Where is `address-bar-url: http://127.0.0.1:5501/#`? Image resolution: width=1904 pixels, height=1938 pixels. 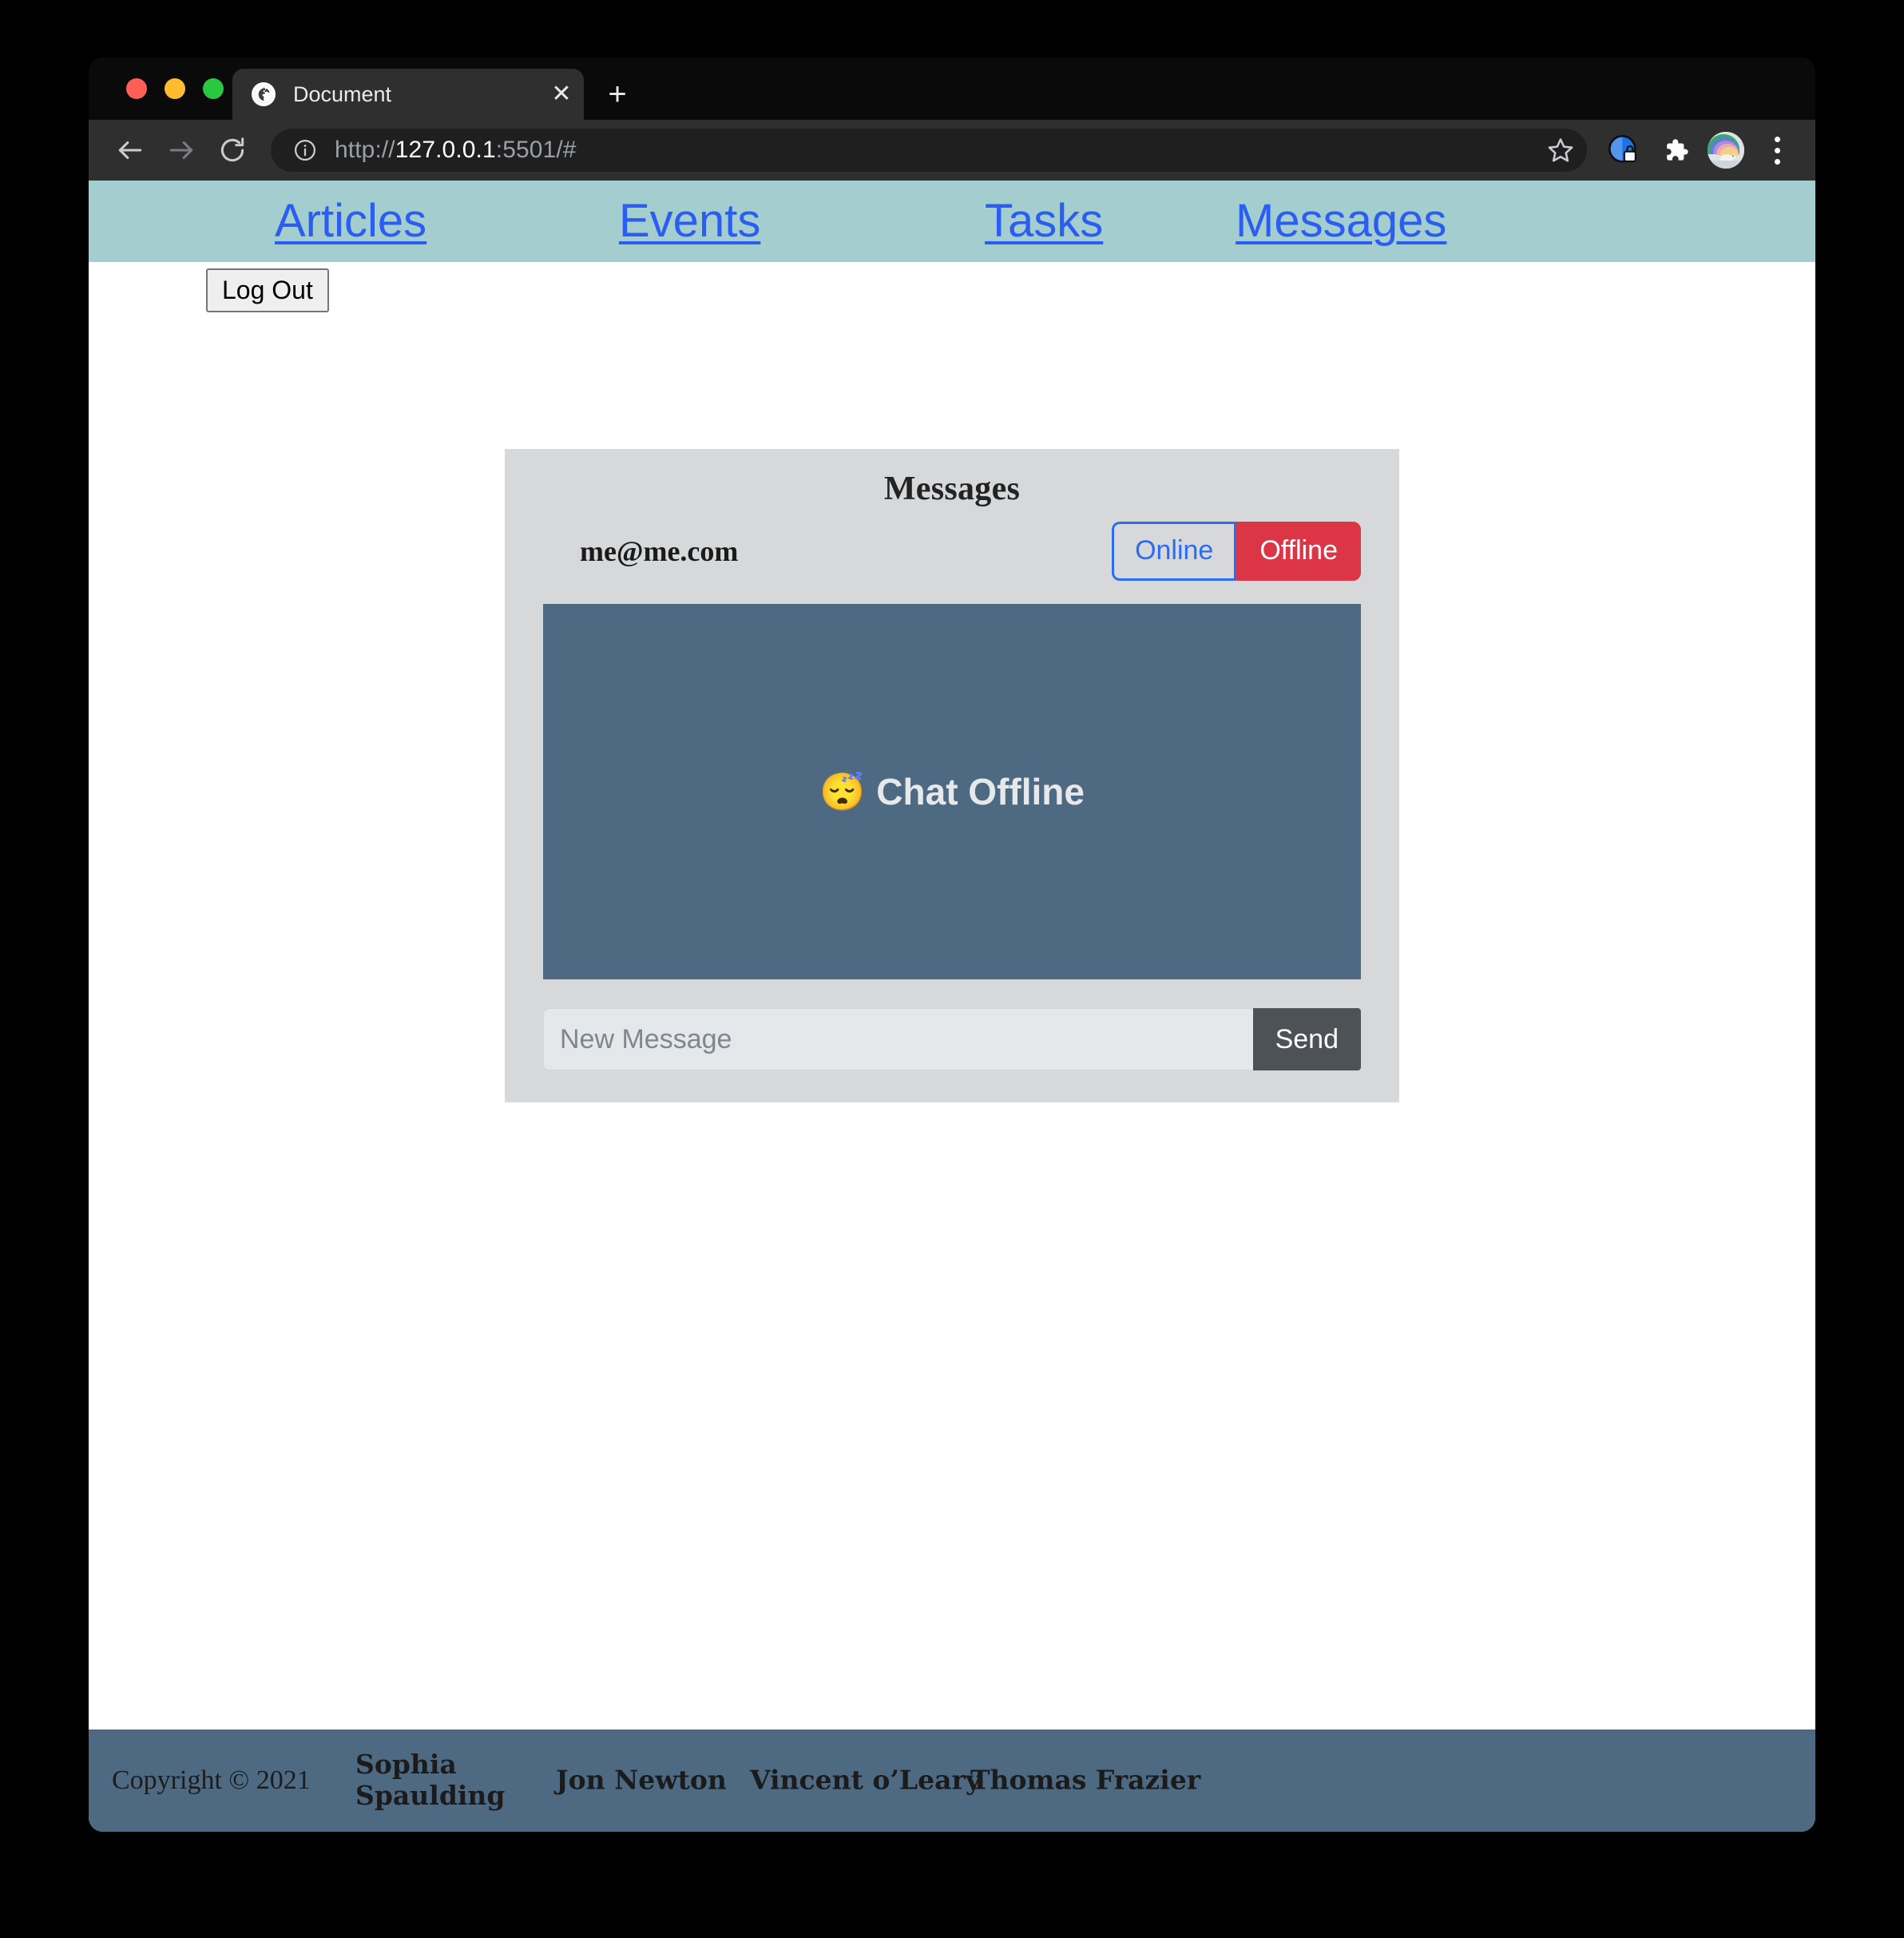 address-bar-url: http://127.0.0.1:5501/# is located at coordinates (456, 150).